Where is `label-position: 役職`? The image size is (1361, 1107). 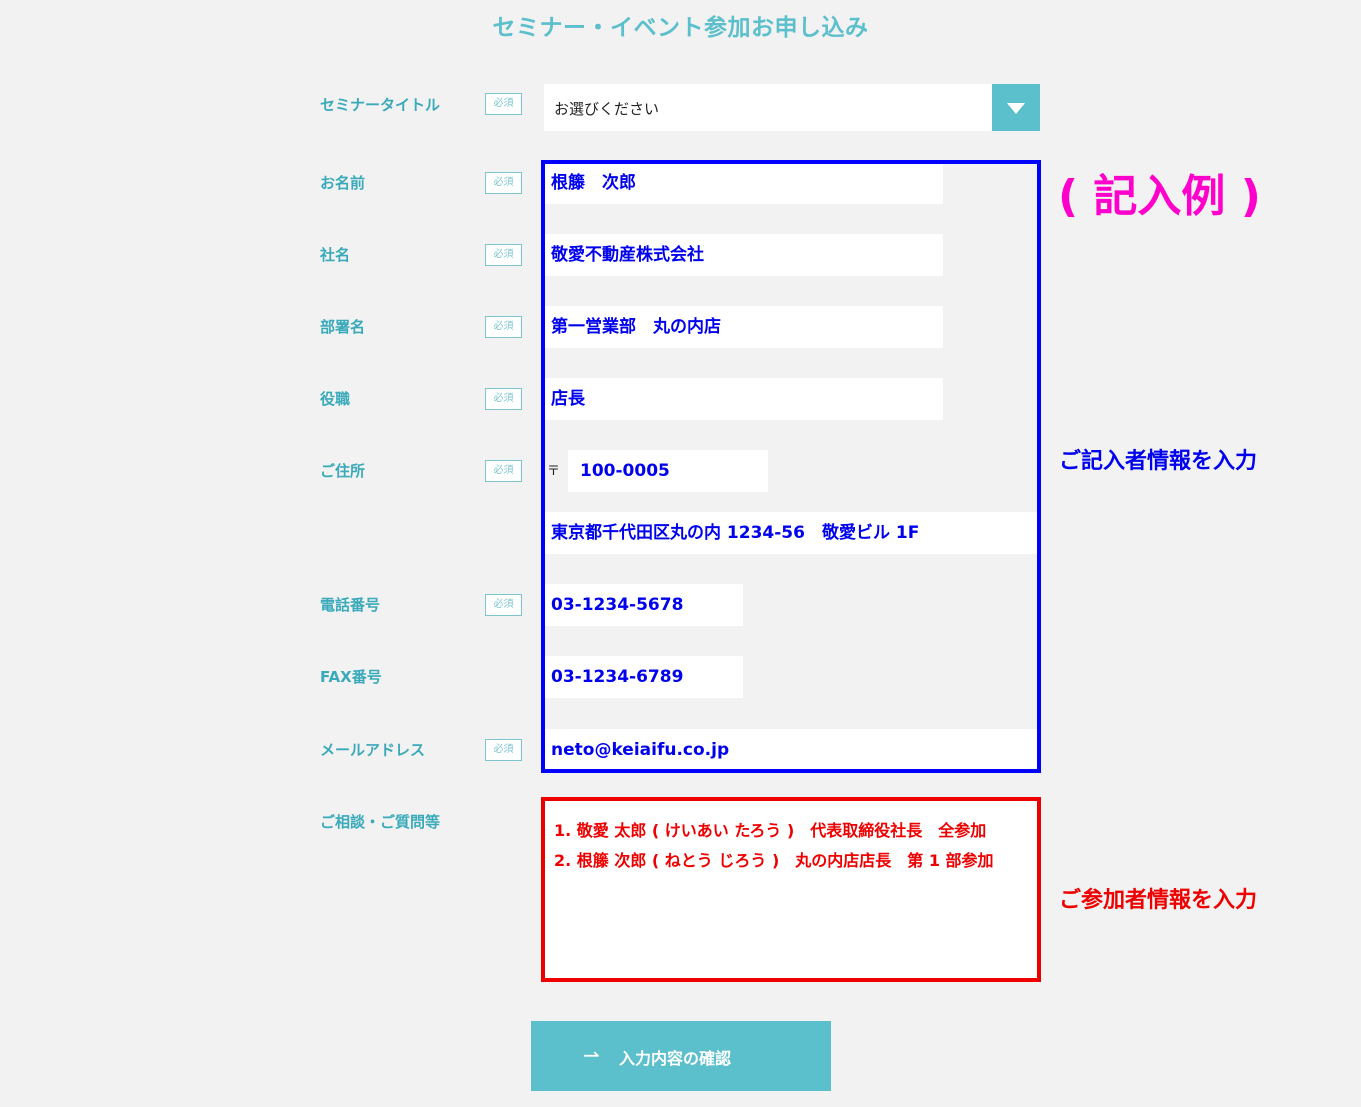
label-position: 役職 is located at coordinates (335, 399).